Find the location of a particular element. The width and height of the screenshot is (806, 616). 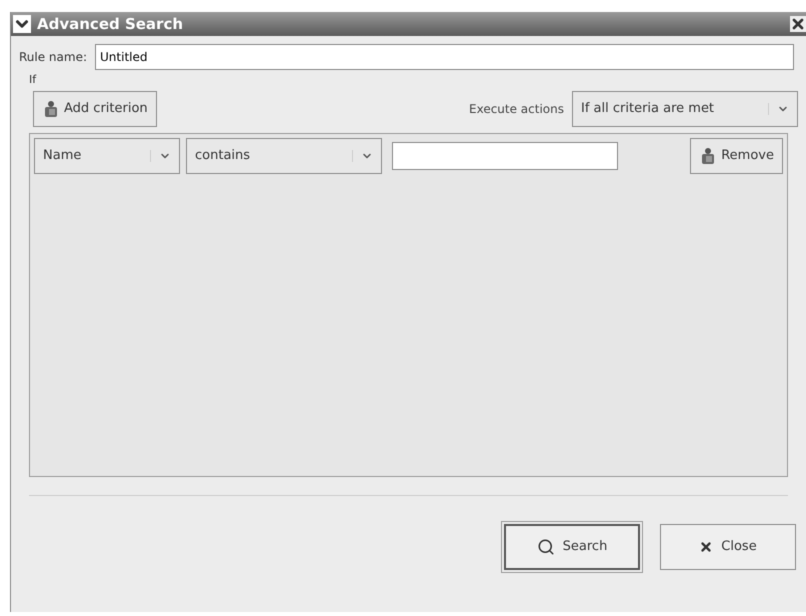

value-field is located at coordinates (505, 156).